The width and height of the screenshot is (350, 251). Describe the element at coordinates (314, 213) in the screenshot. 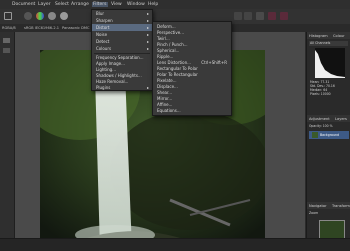

I see `zoom-label: Zoom` at that location.